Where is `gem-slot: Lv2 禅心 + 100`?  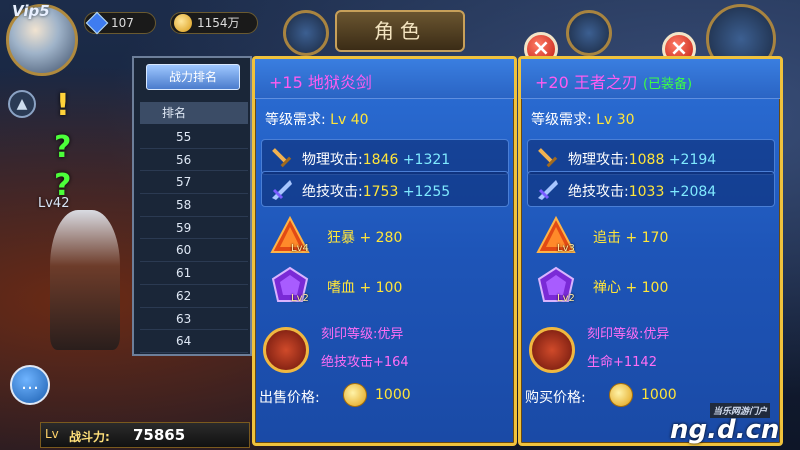 gem-slot: Lv2 禅心 + 100 is located at coordinates (655, 288).